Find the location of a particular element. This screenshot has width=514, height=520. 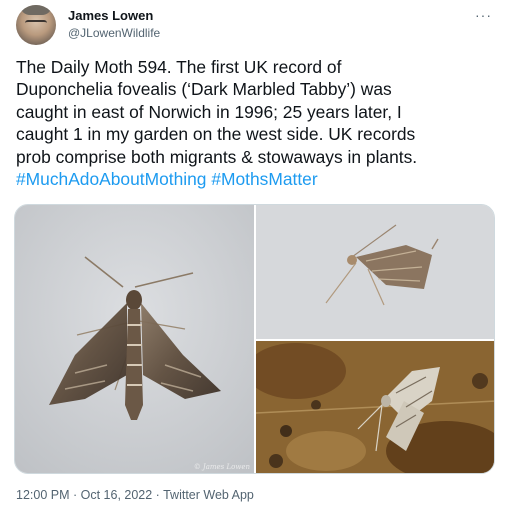

avatar-glasses is located at coordinates (36, 23).